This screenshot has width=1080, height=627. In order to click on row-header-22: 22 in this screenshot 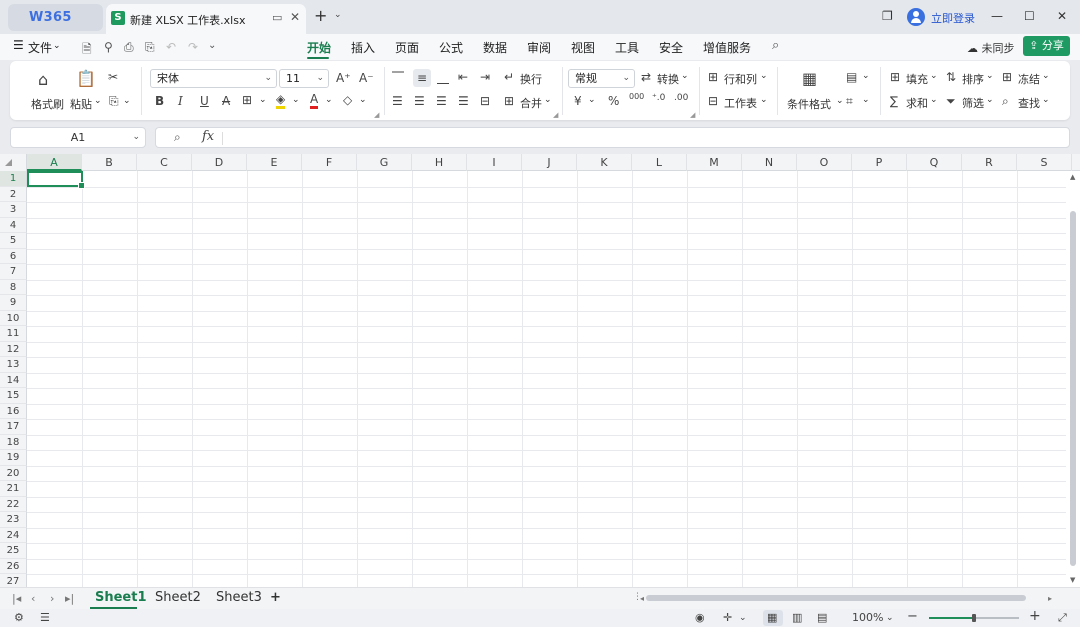, I will do `click(13, 504)`.